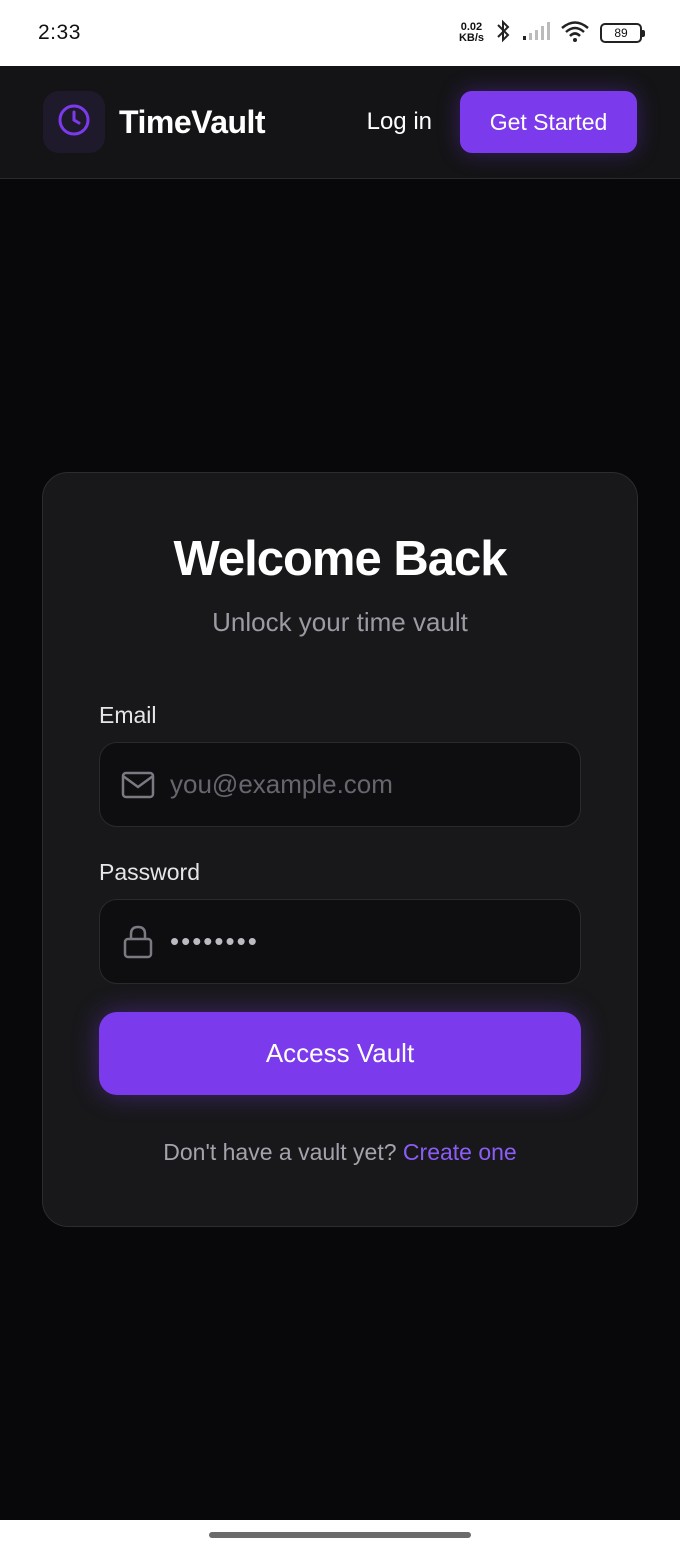  I want to click on clock-icon, so click(74, 122).